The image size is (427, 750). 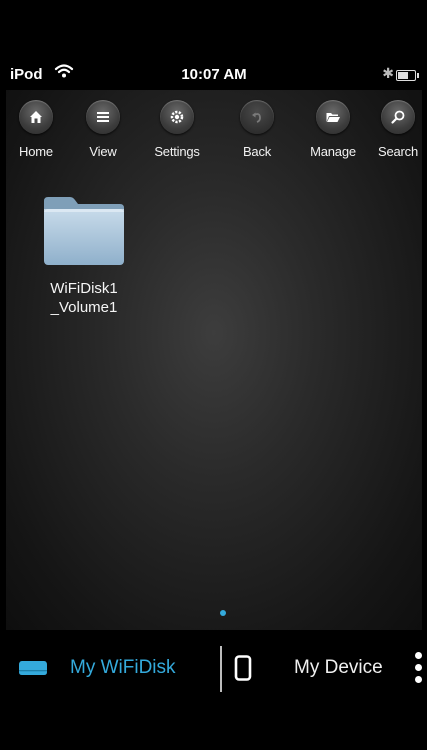 What do you see at coordinates (103, 151) in the screenshot?
I see `view-label: View` at bounding box center [103, 151].